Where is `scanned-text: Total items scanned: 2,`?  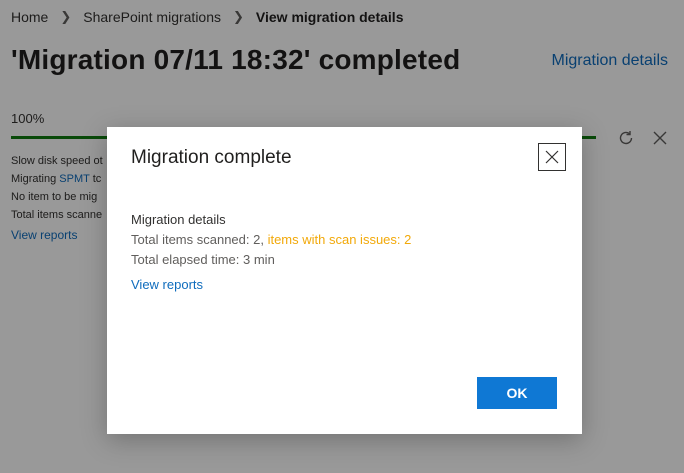 scanned-text: Total items scanned: 2, is located at coordinates (199, 239).